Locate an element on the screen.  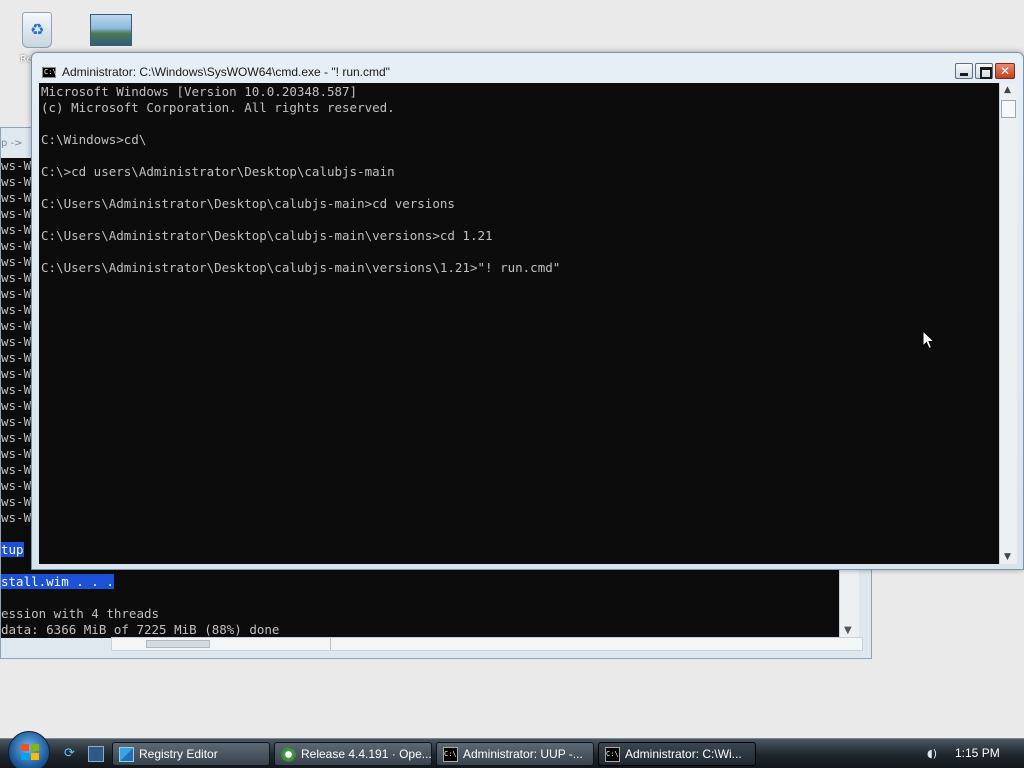
taskbar-item-registry-editor: Registry Editor is located at coordinates (191, 754).